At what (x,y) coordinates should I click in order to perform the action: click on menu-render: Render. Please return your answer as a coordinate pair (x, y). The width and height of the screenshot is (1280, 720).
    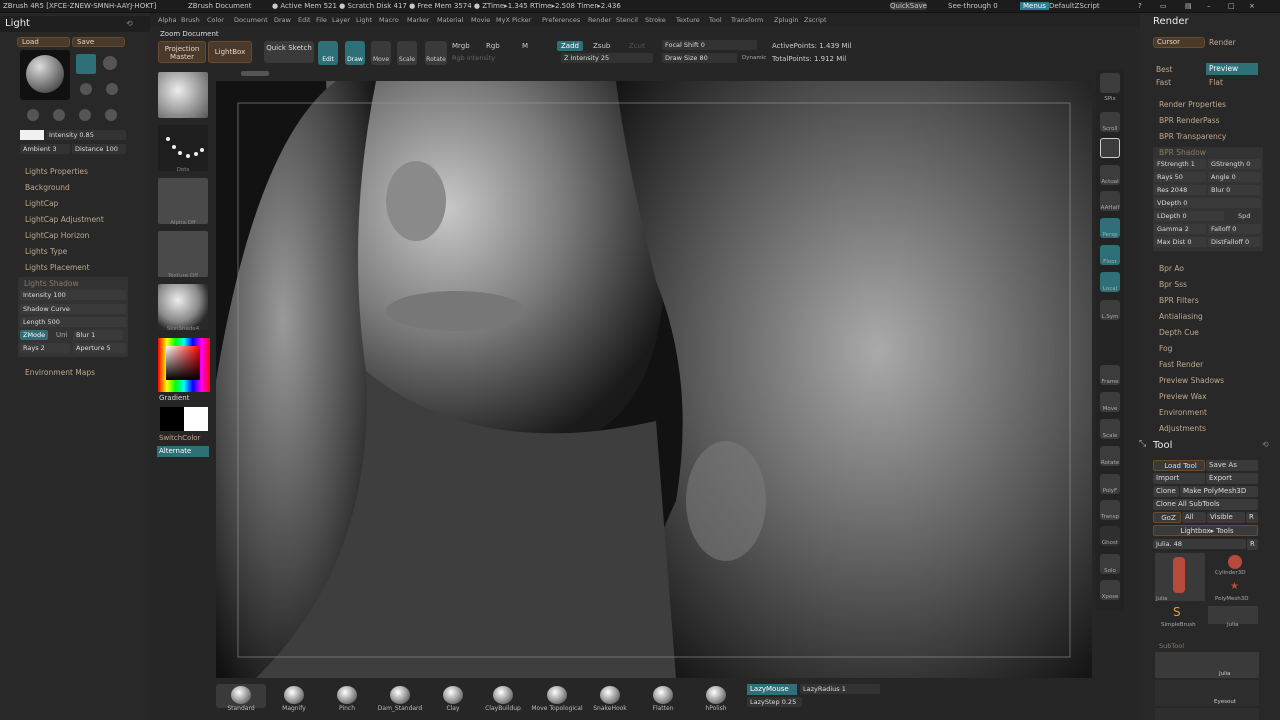
    Looking at the image, I should click on (599, 20).